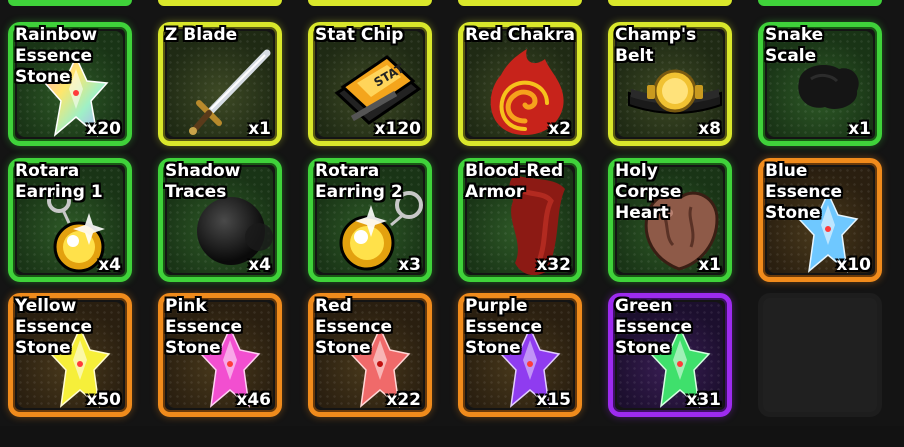  What do you see at coordinates (409, 265) in the screenshot?
I see `item-quantity: x3` at bounding box center [409, 265].